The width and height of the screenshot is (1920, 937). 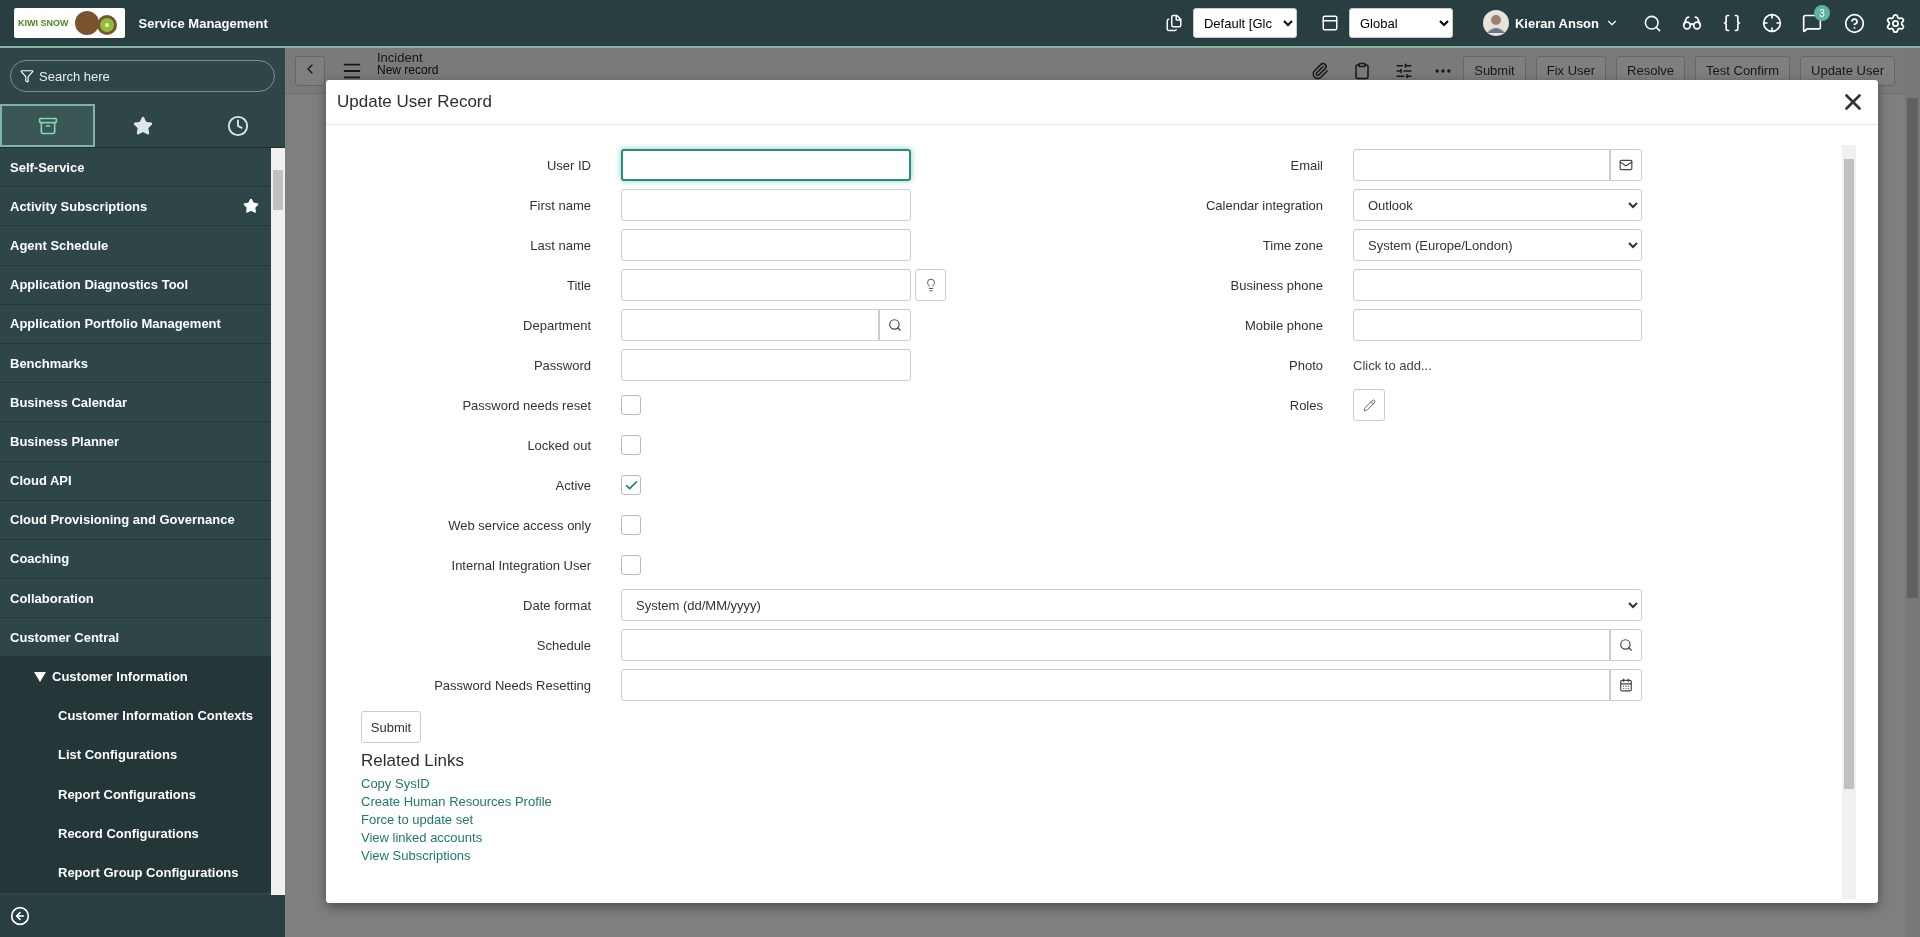 What do you see at coordinates (563, 645) in the screenshot?
I see `field-label: Schedule` at bounding box center [563, 645].